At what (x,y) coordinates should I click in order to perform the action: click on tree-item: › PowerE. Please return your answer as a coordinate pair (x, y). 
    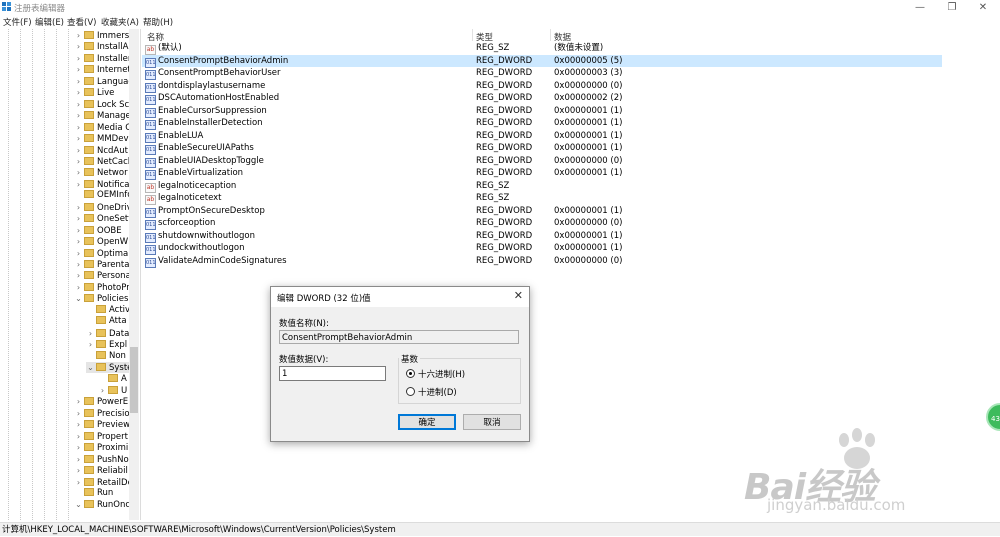
    Looking at the image, I should click on (104, 401).